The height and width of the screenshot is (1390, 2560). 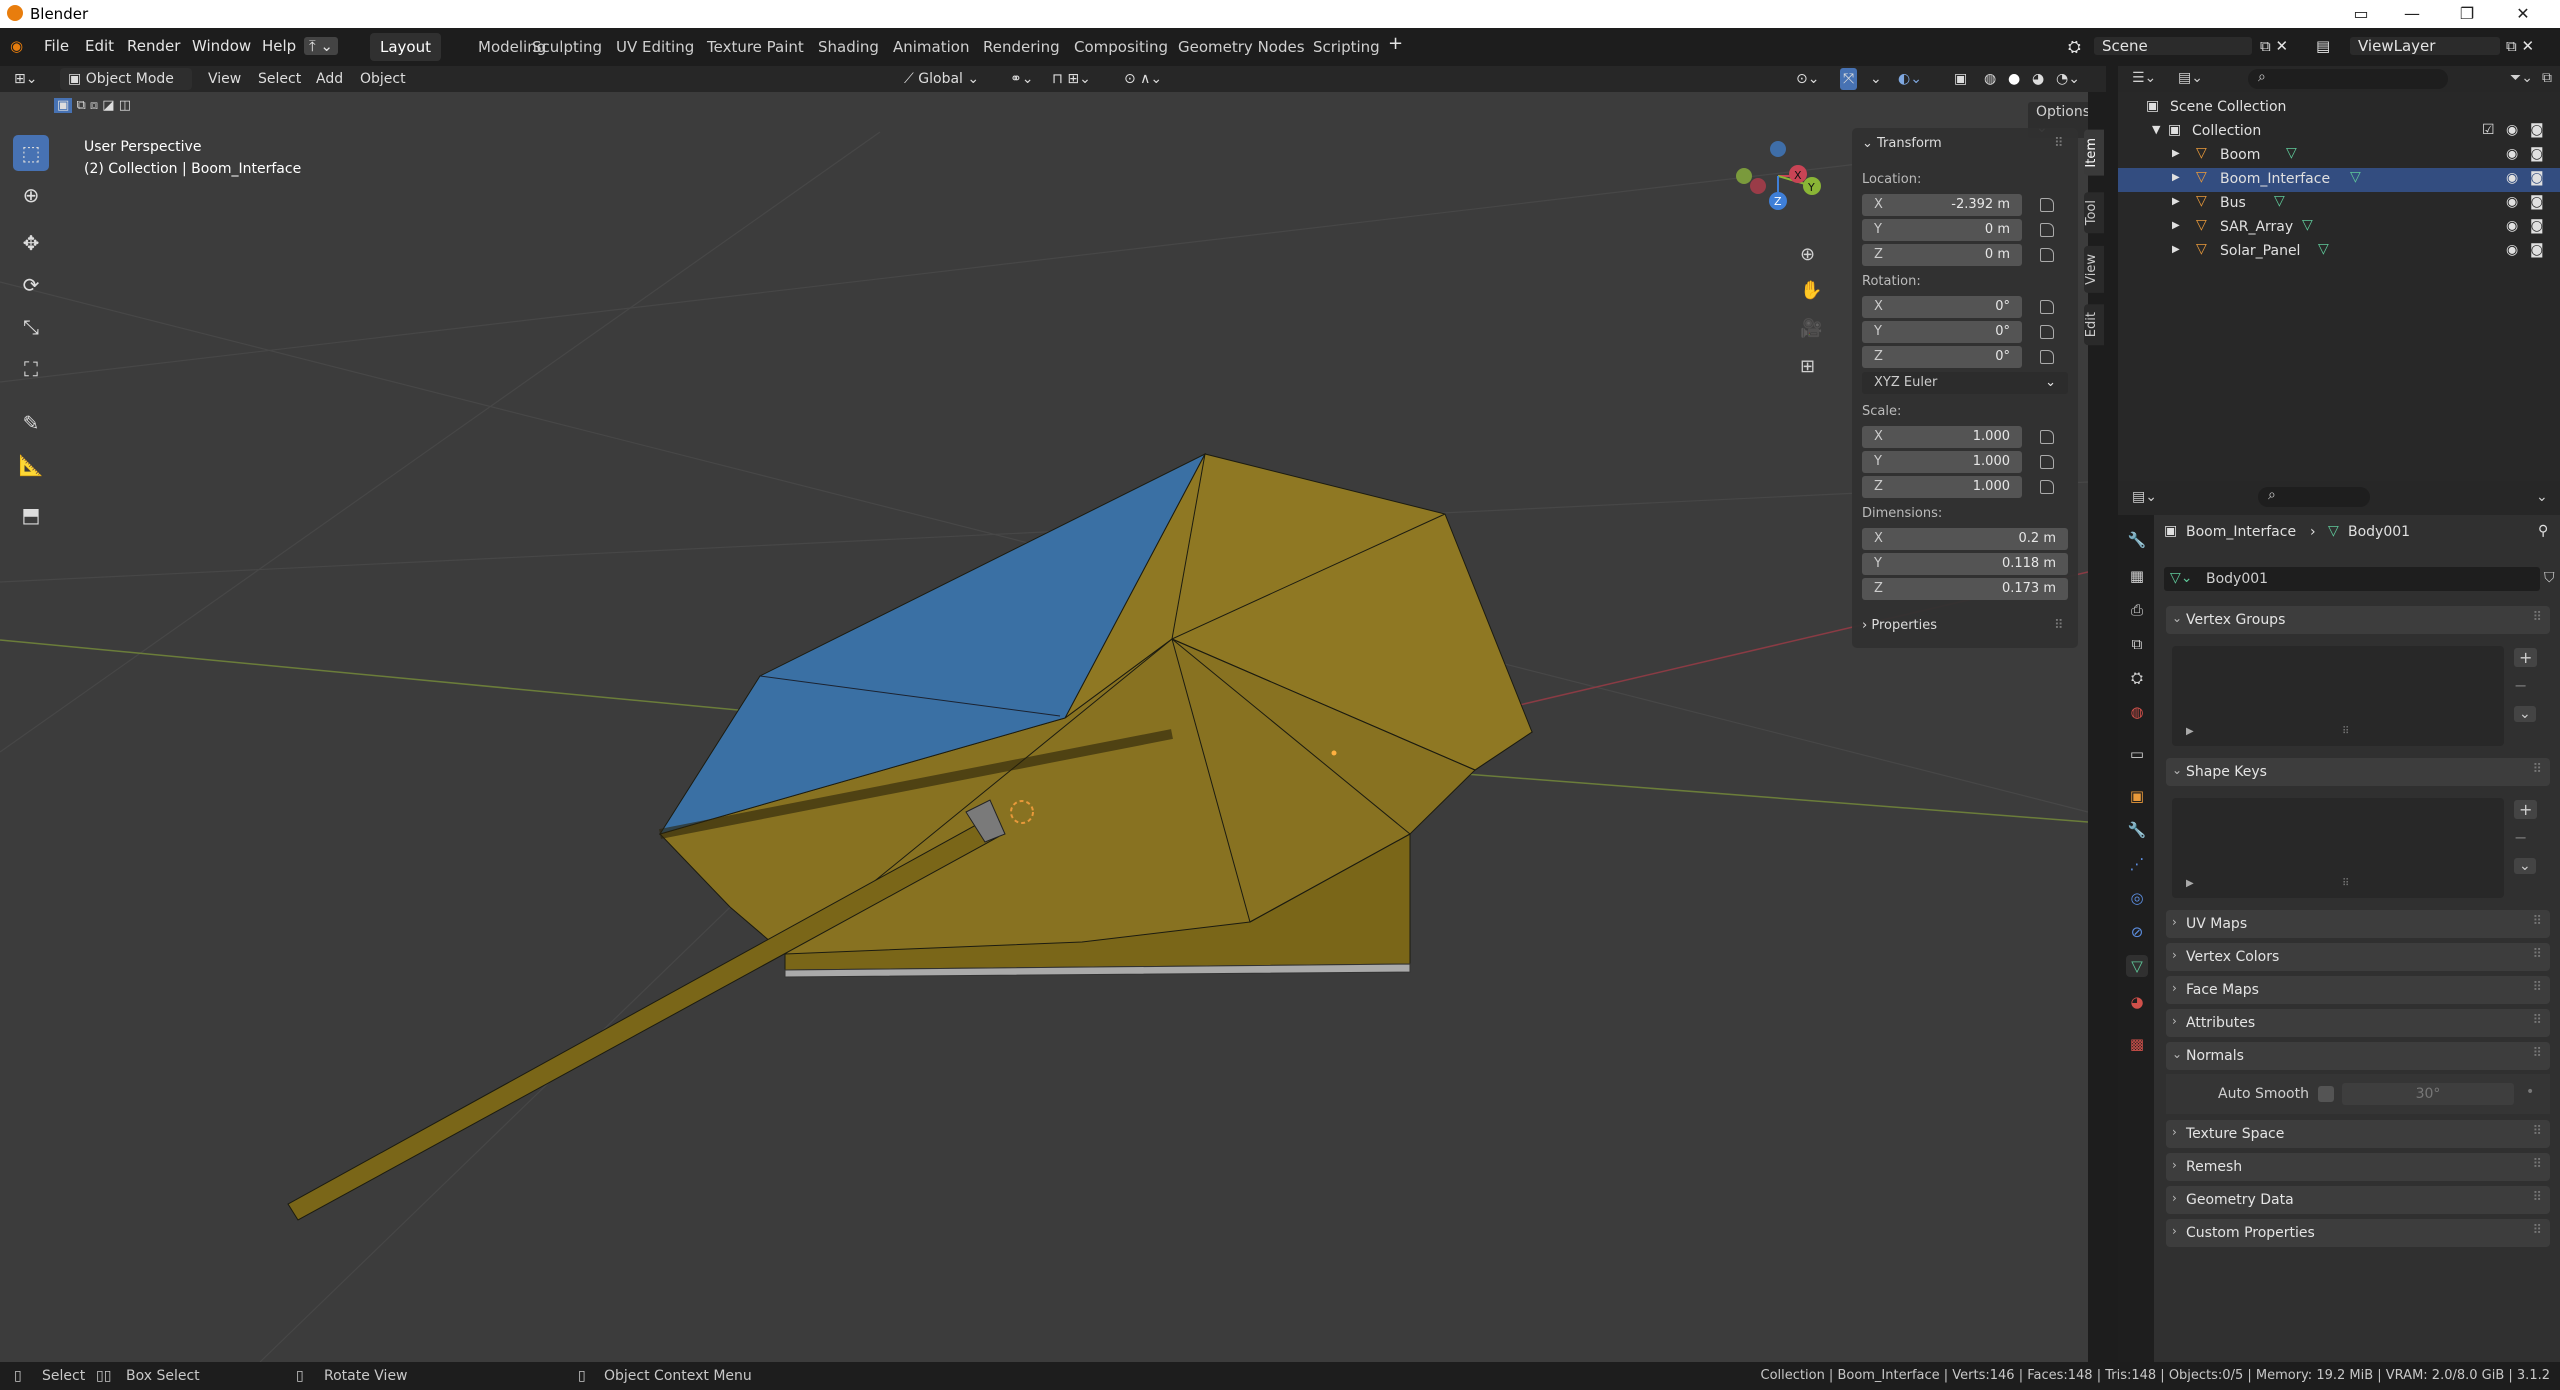 What do you see at coordinates (2467, 14) in the screenshot?
I see `maximize-button: ❐` at bounding box center [2467, 14].